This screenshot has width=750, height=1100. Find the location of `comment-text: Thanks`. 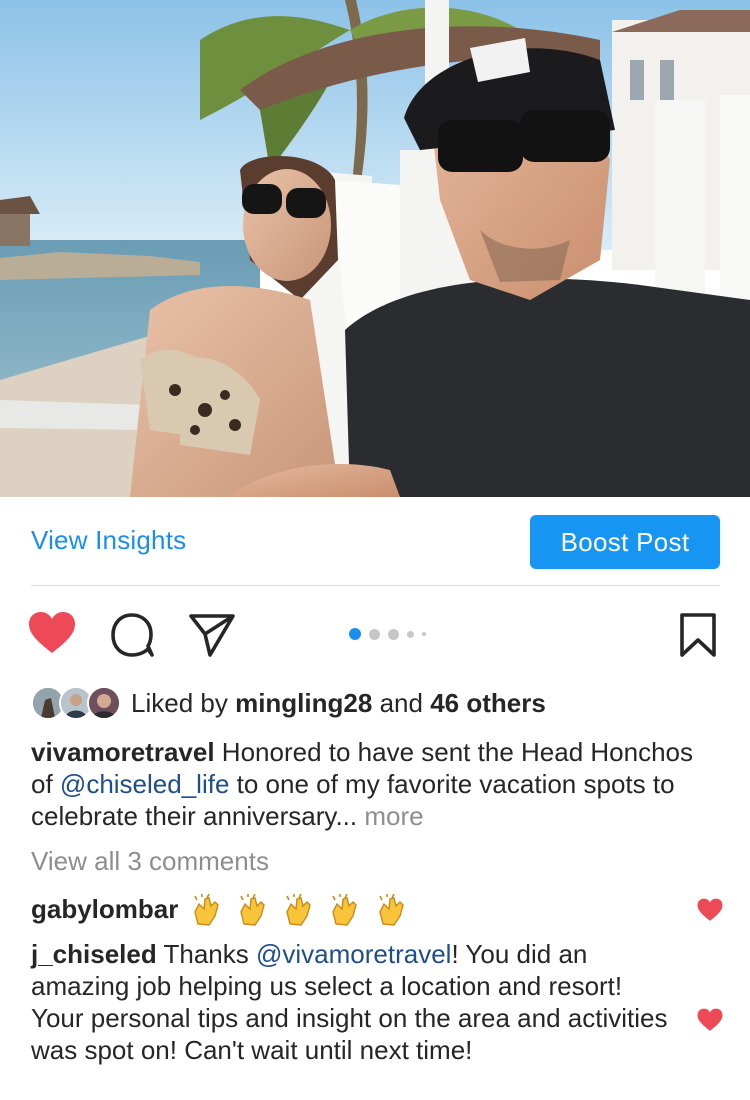

comment-text: Thanks is located at coordinates (206, 954).